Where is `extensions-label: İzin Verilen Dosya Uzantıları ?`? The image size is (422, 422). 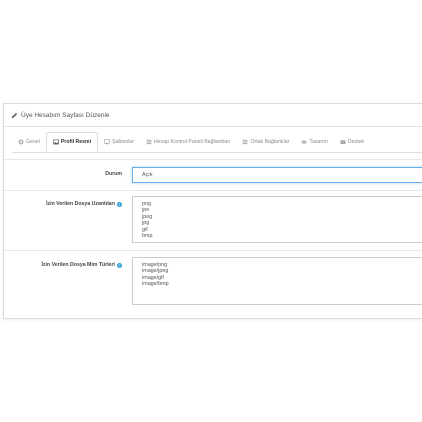 extensions-label: İzin Verilen Dosya Uzantıları ? is located at coordinates (84, 204).